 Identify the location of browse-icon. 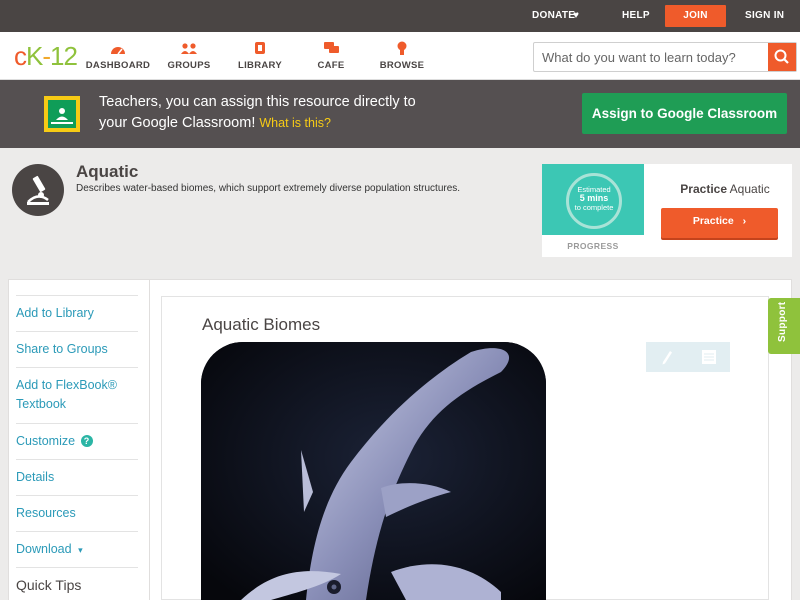
(402, 48).